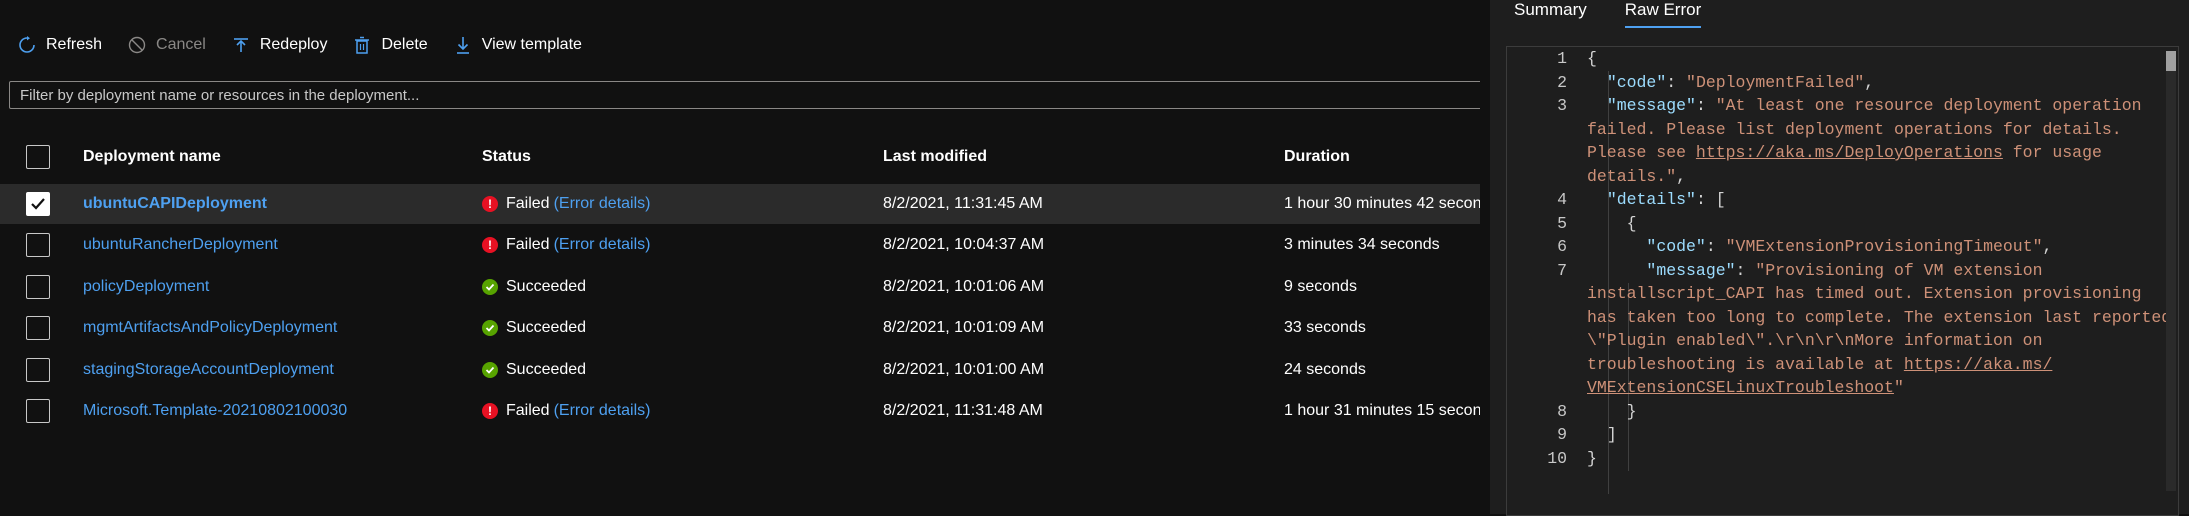 The height and width of the screenshot is (516, 2189). I want to click on deployment-name-link: mgmtArtifactsAndPolicyDeployment, so click(210, 328).